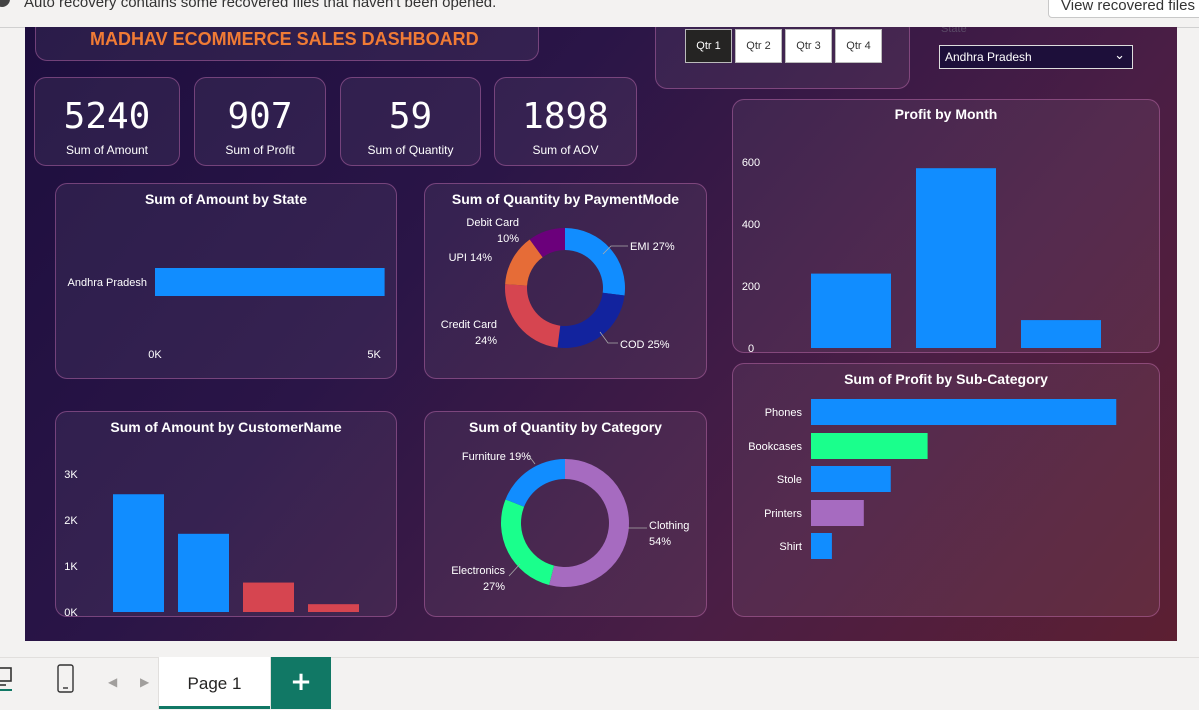 The height and width of the screenshot is (710, 1199). What do you see at coordinates (565, 116) in the screenshot?
I see `kpi-value: 1898` at bounding box center [565, 116].